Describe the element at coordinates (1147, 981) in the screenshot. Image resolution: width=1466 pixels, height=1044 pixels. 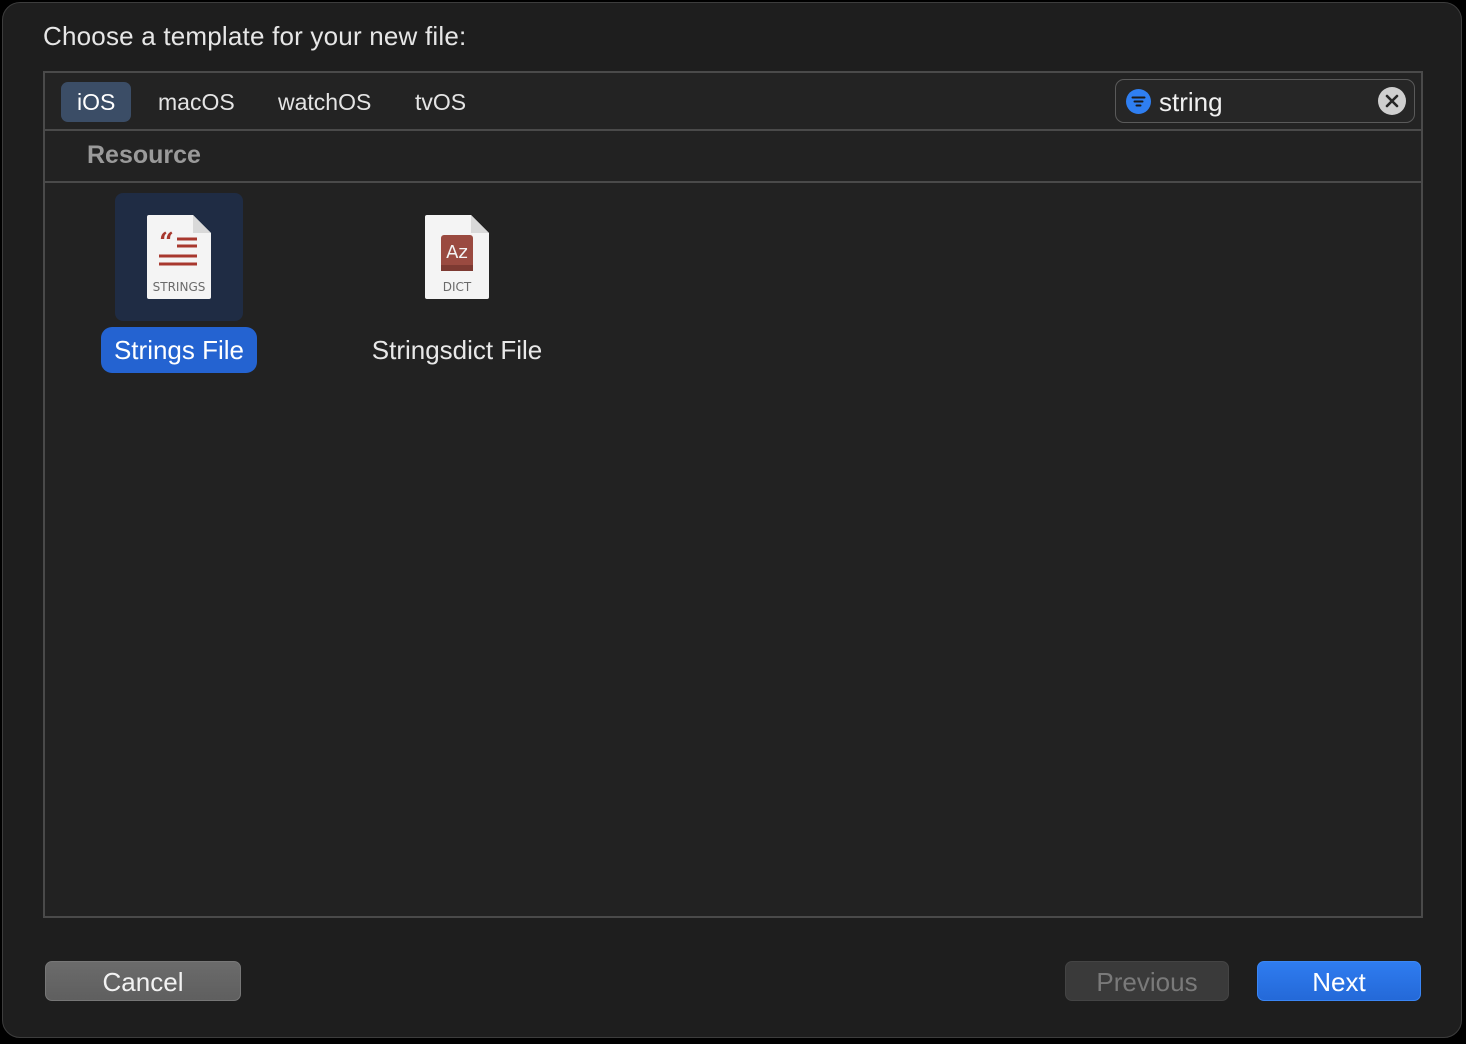
I see `previous-button: Previous` at that location.